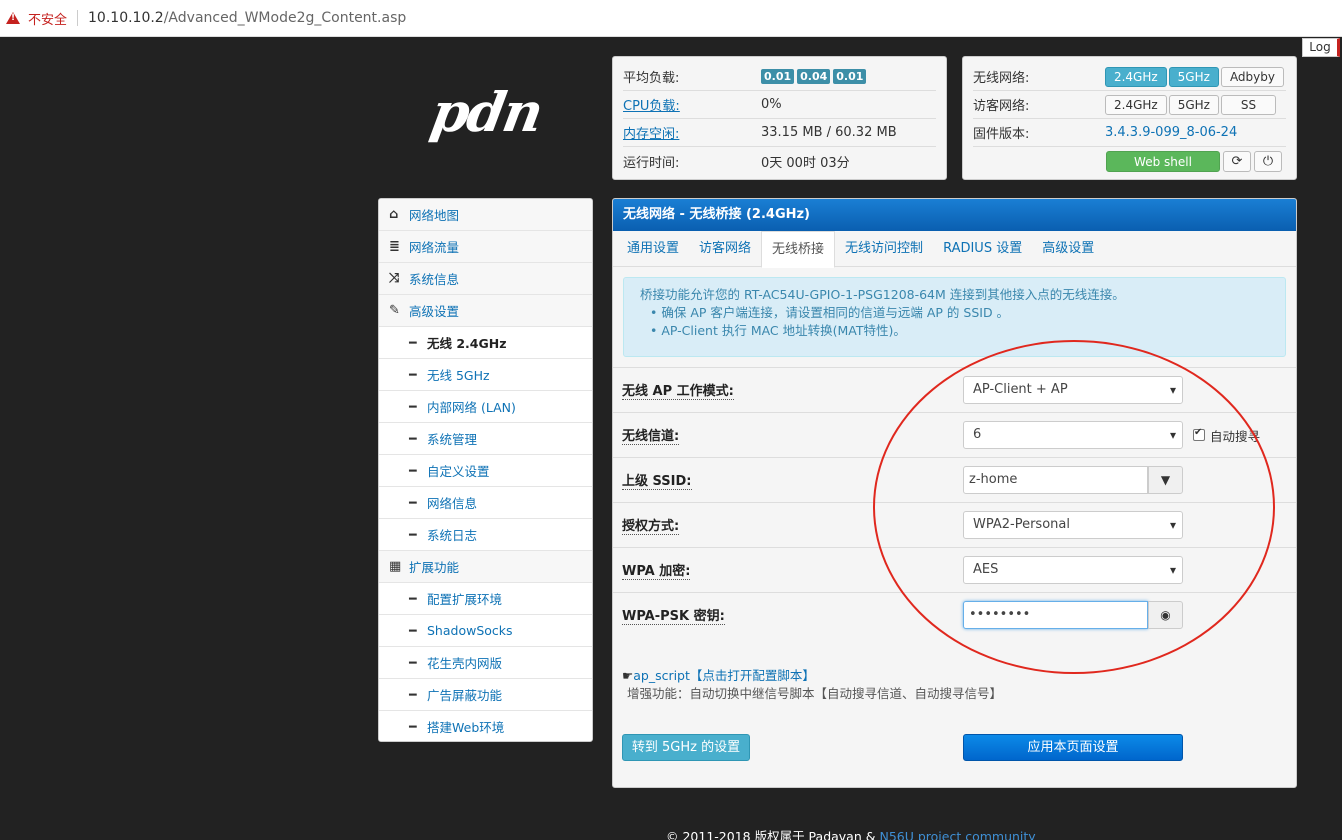  I want to click on wpa-enc-select: AES, so click(1073, 570).